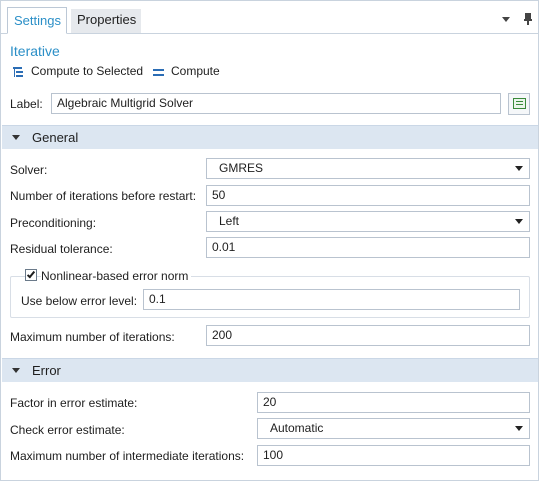  Describe the element at coordinates (19, 72) in the screenshot. I see `compute-to-selected-icon` at that location.